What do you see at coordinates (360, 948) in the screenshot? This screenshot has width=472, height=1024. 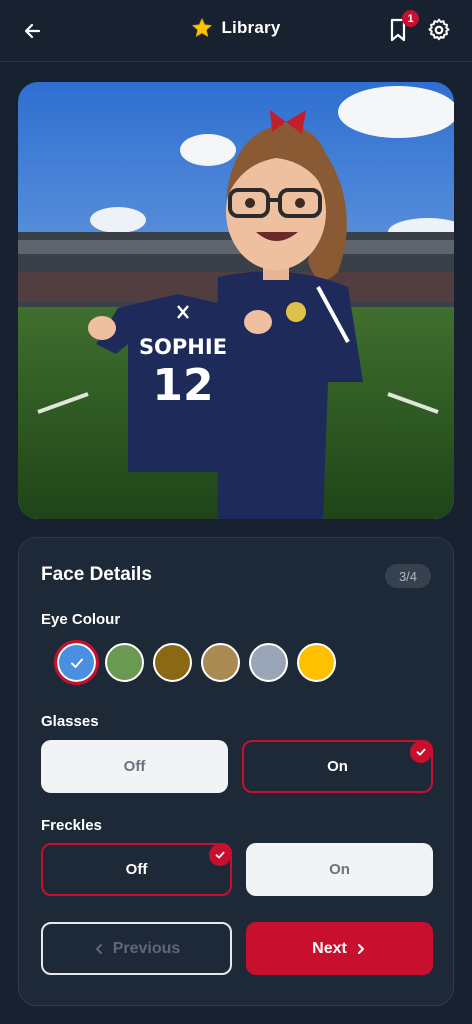 I see `chevron-right-icon` at bounding box center [360, 948].